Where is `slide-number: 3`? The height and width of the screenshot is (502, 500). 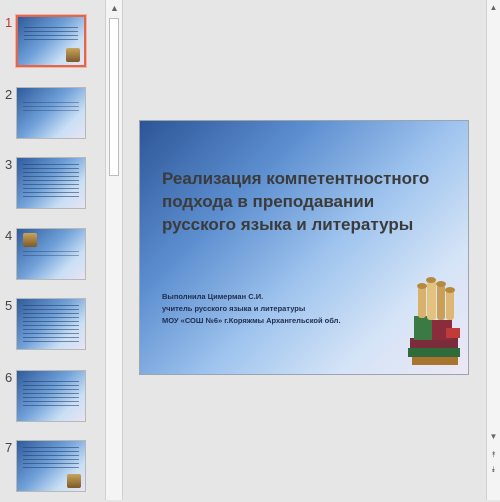
slide-number: 3 is located at coordinates (9, 164).